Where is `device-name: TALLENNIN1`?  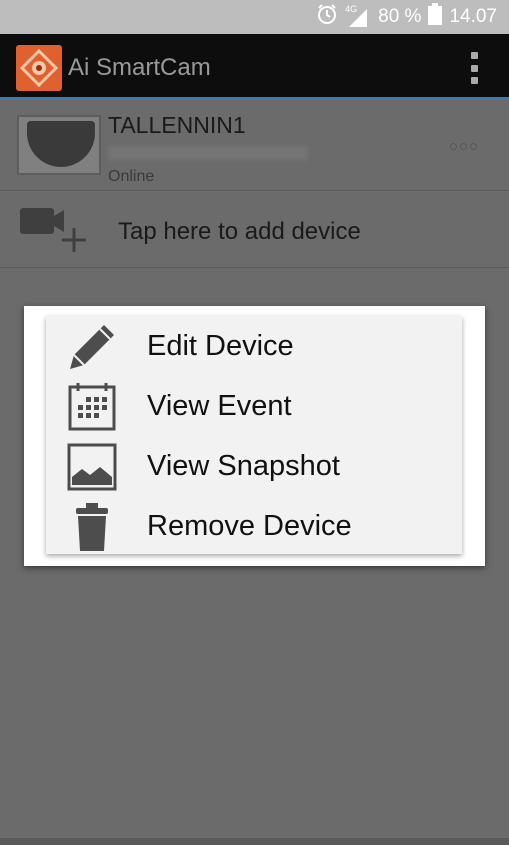
device-name: TALLENNIN1 is located at coordinates (177, 125).